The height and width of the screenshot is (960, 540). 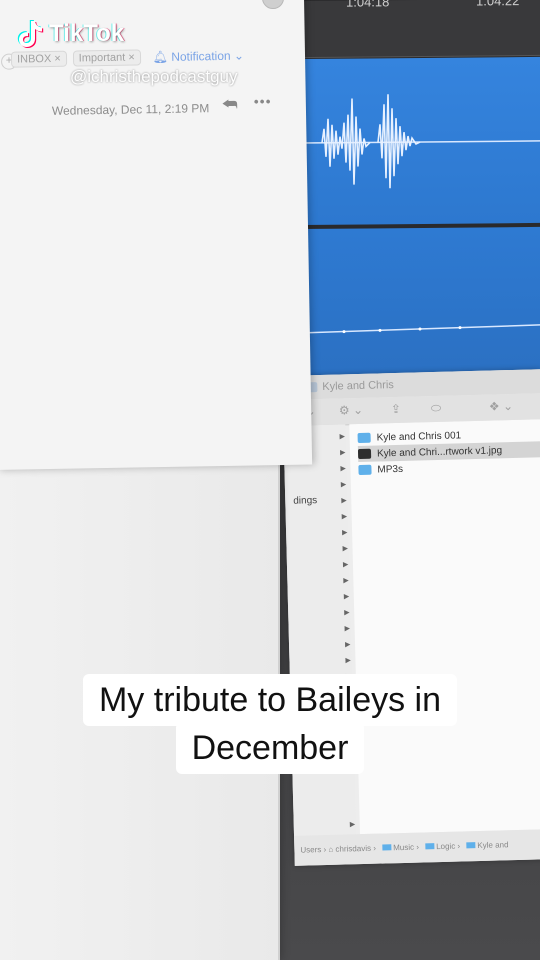 I want to click on chip-inbox: INBOX ×, so click(x=38, y=59).